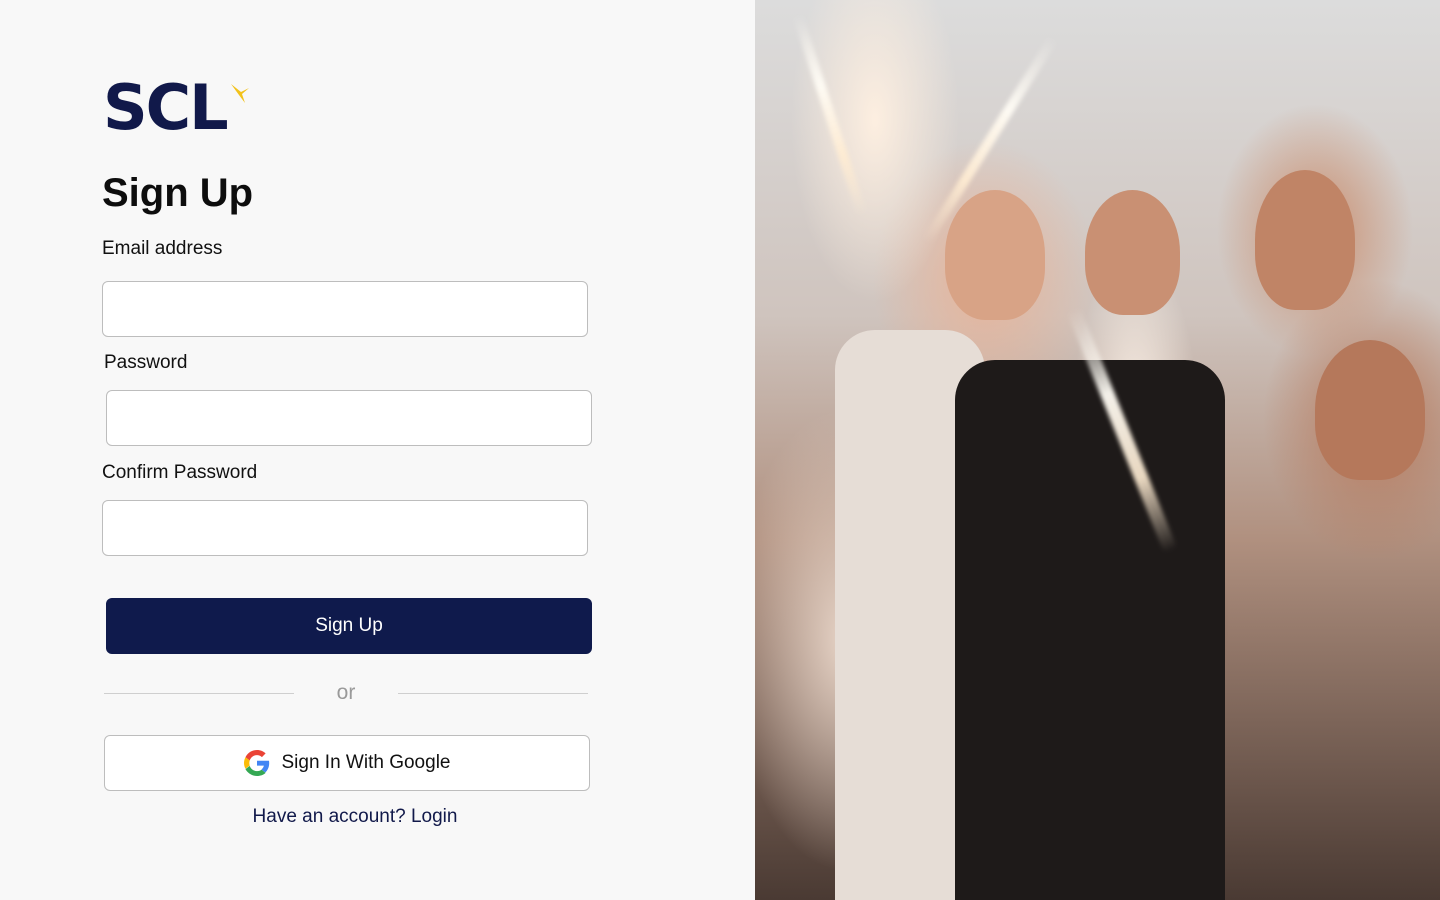 The width and height of the screenshot is (1440, 900). I want to click on google-sign-in-button: Sign In With Google, so click(347, 763).